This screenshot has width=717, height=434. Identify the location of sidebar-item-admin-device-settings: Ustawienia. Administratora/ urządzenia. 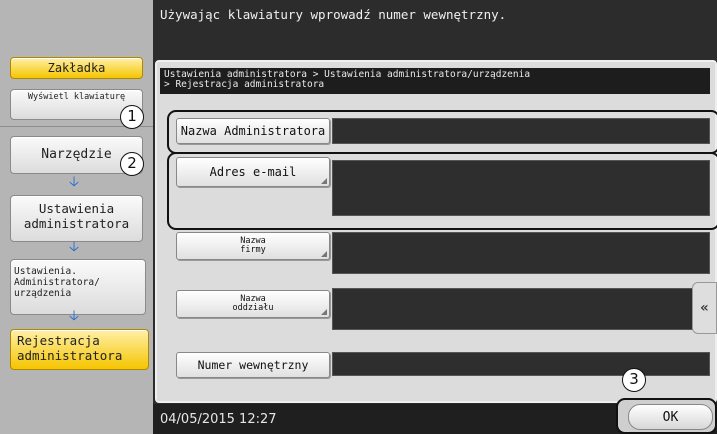
(78, 287).